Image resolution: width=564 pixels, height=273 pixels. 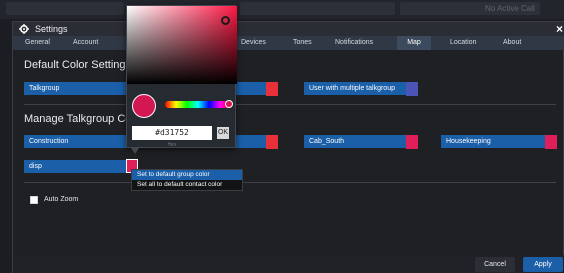 I want to click on menu-item-set-default-group-color: Set to default group color, so click(x=187, y=175).